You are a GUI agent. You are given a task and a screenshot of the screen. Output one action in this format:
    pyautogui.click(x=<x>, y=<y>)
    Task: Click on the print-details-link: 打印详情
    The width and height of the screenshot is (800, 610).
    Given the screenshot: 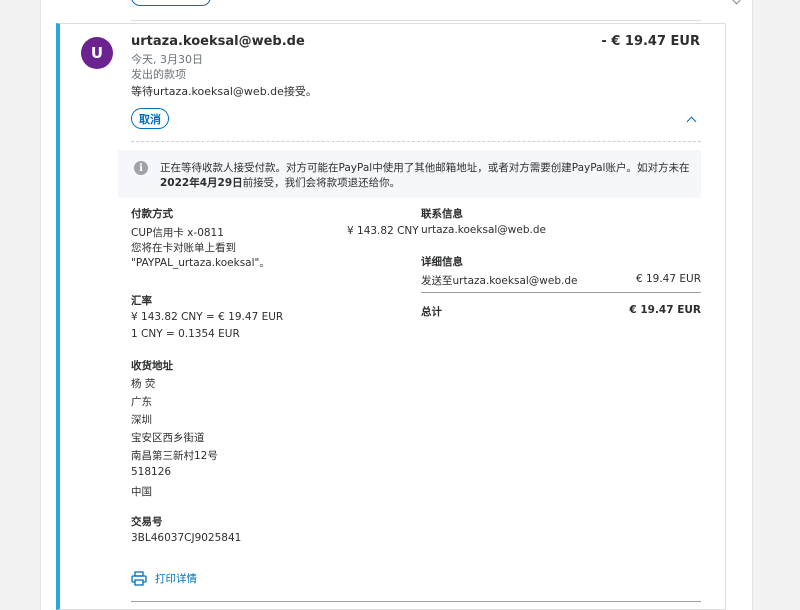 What is the action you would take?
    pyautogui.click(x=164, y=578)
    